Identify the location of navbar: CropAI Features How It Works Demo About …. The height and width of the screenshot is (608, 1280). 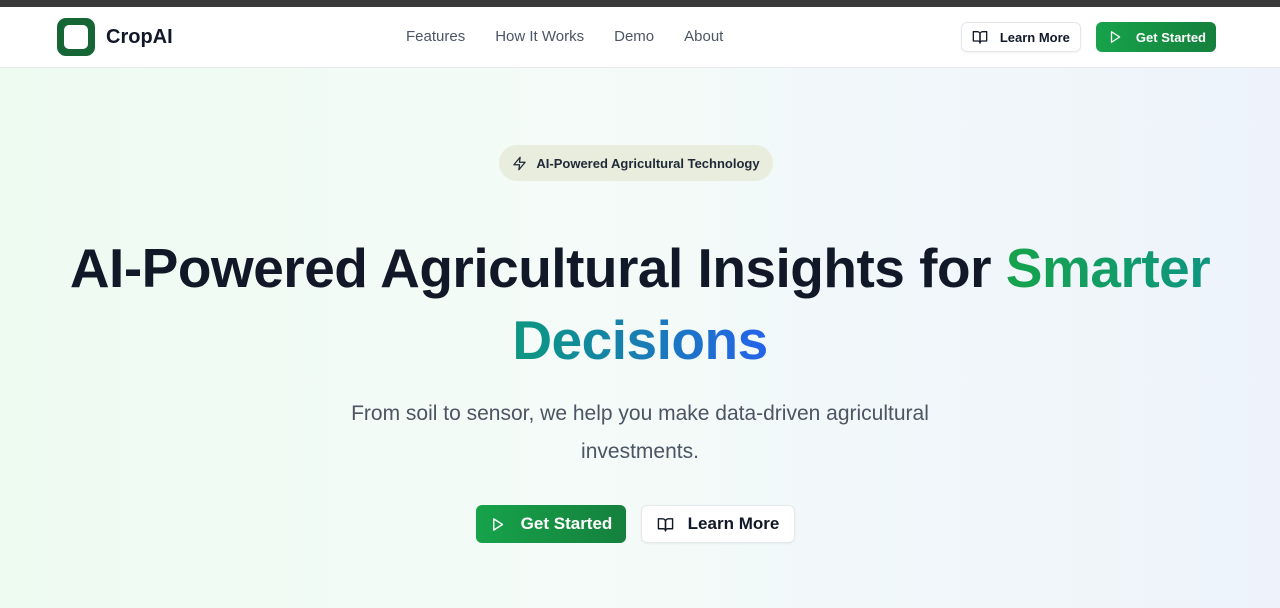
(640, 37).